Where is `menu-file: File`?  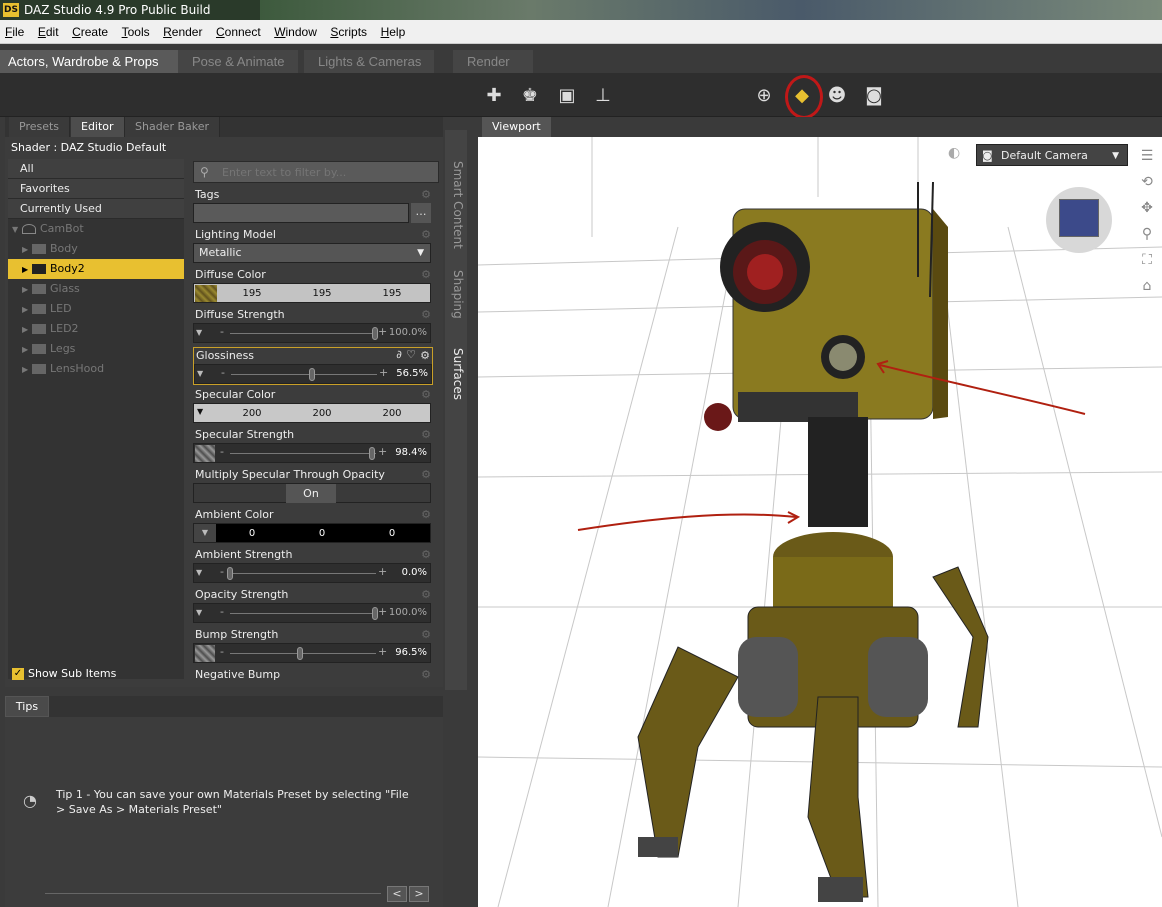 menu-file: File is located at coordinates (14, 29).